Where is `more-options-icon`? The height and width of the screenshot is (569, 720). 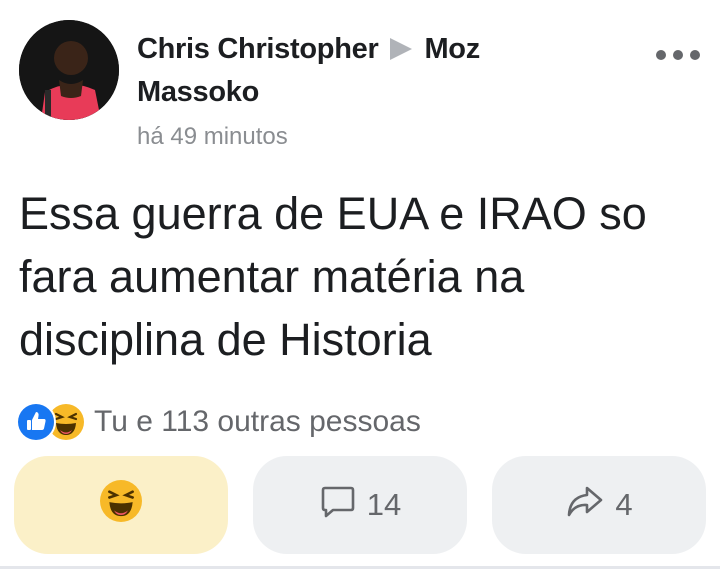
more-options-icon is located at coordinates (678, 55).